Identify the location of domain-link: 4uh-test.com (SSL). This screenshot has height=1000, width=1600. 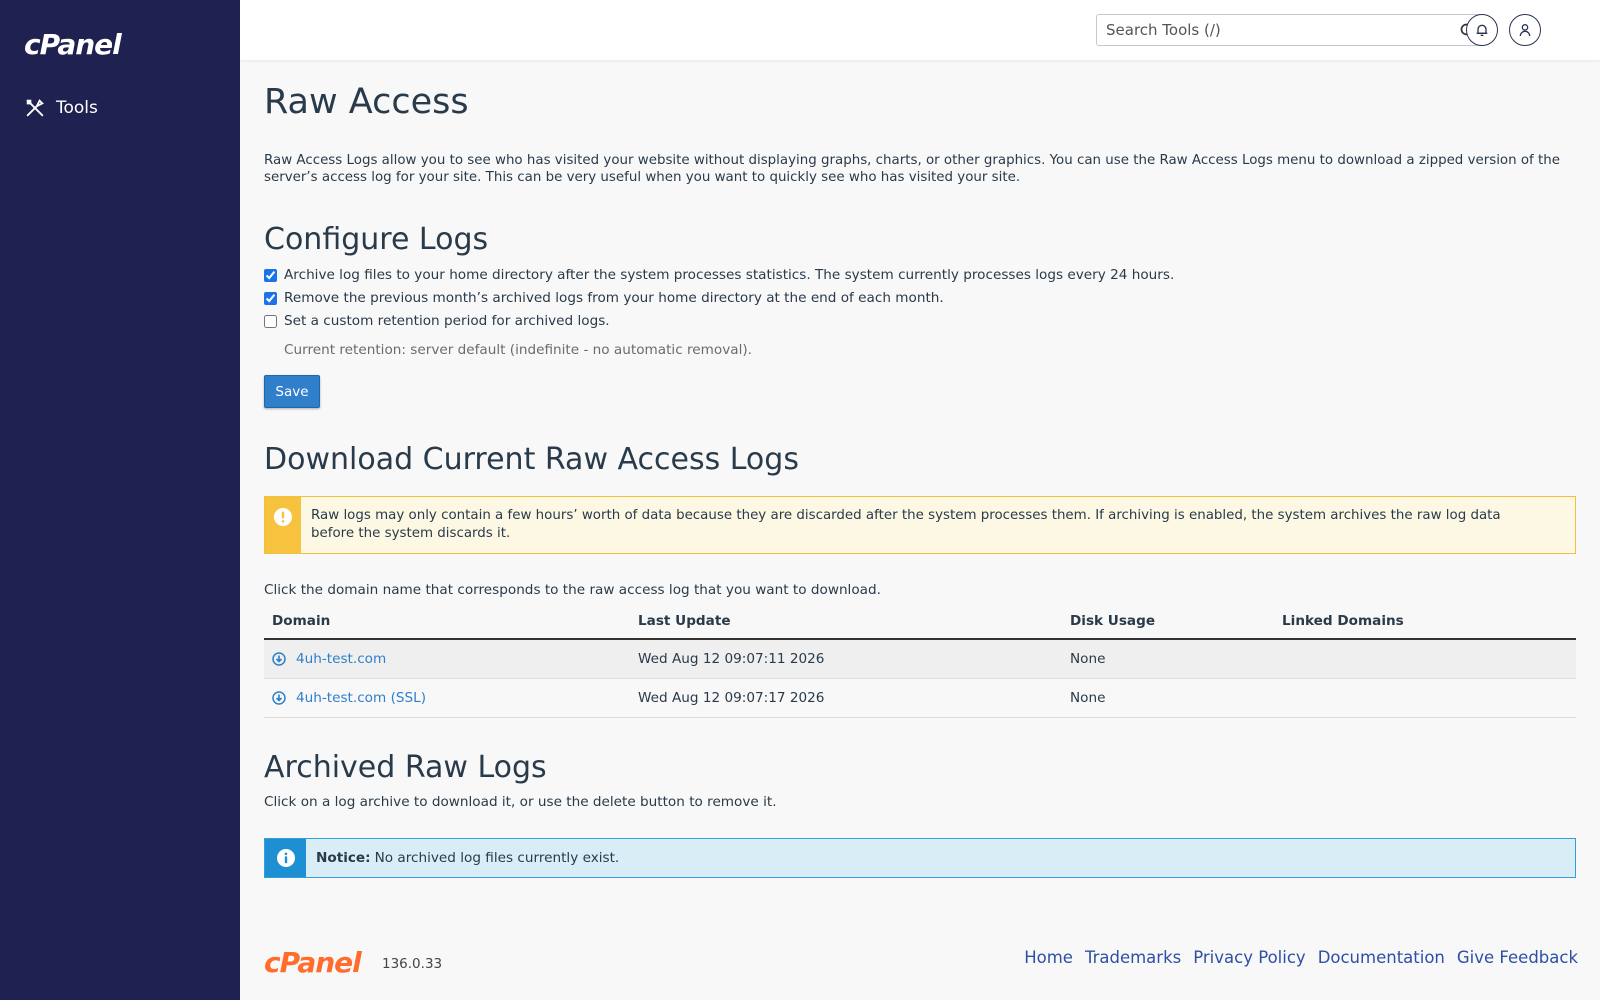
(361, 698).